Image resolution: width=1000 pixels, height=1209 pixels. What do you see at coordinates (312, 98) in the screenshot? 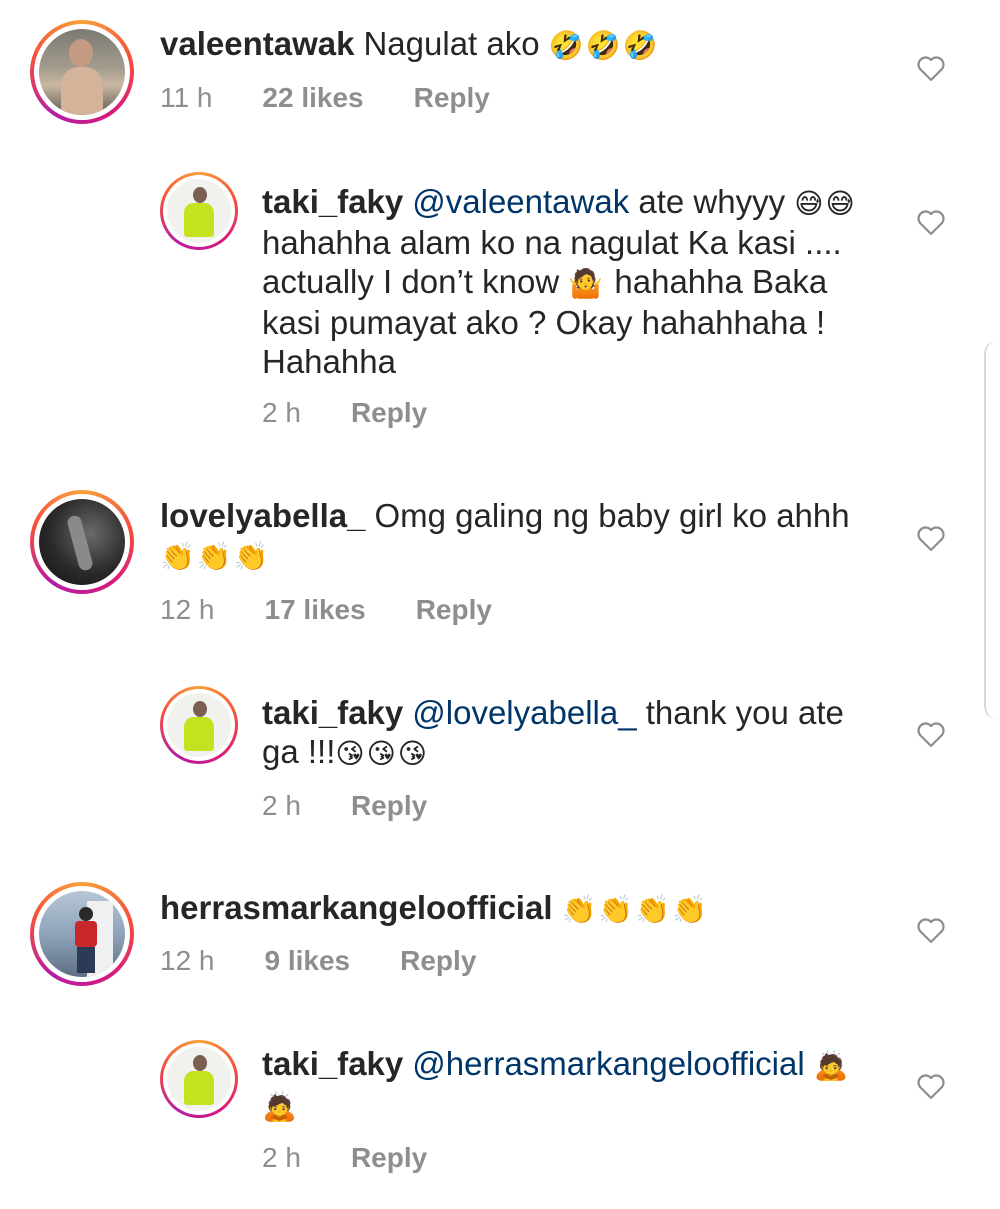
I see `comment-likes-count: 22 likes` at bounding box center [312, 98].